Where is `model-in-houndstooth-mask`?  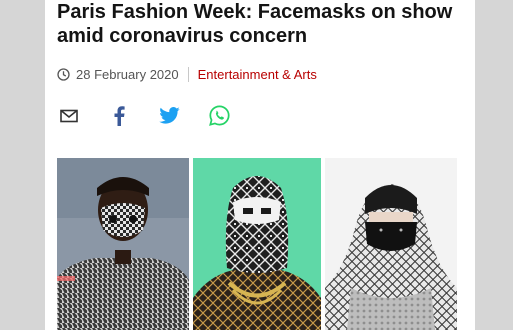 model-in-houndstooth-mask is located at coordinates (123, 244).